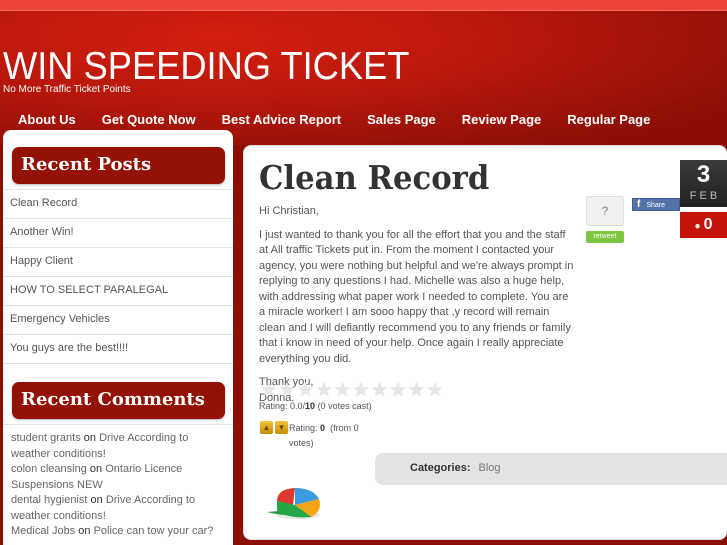 The height and width of the screenshot is (545, 727). I want to click on facebook-icon: f, so click(639, 204).